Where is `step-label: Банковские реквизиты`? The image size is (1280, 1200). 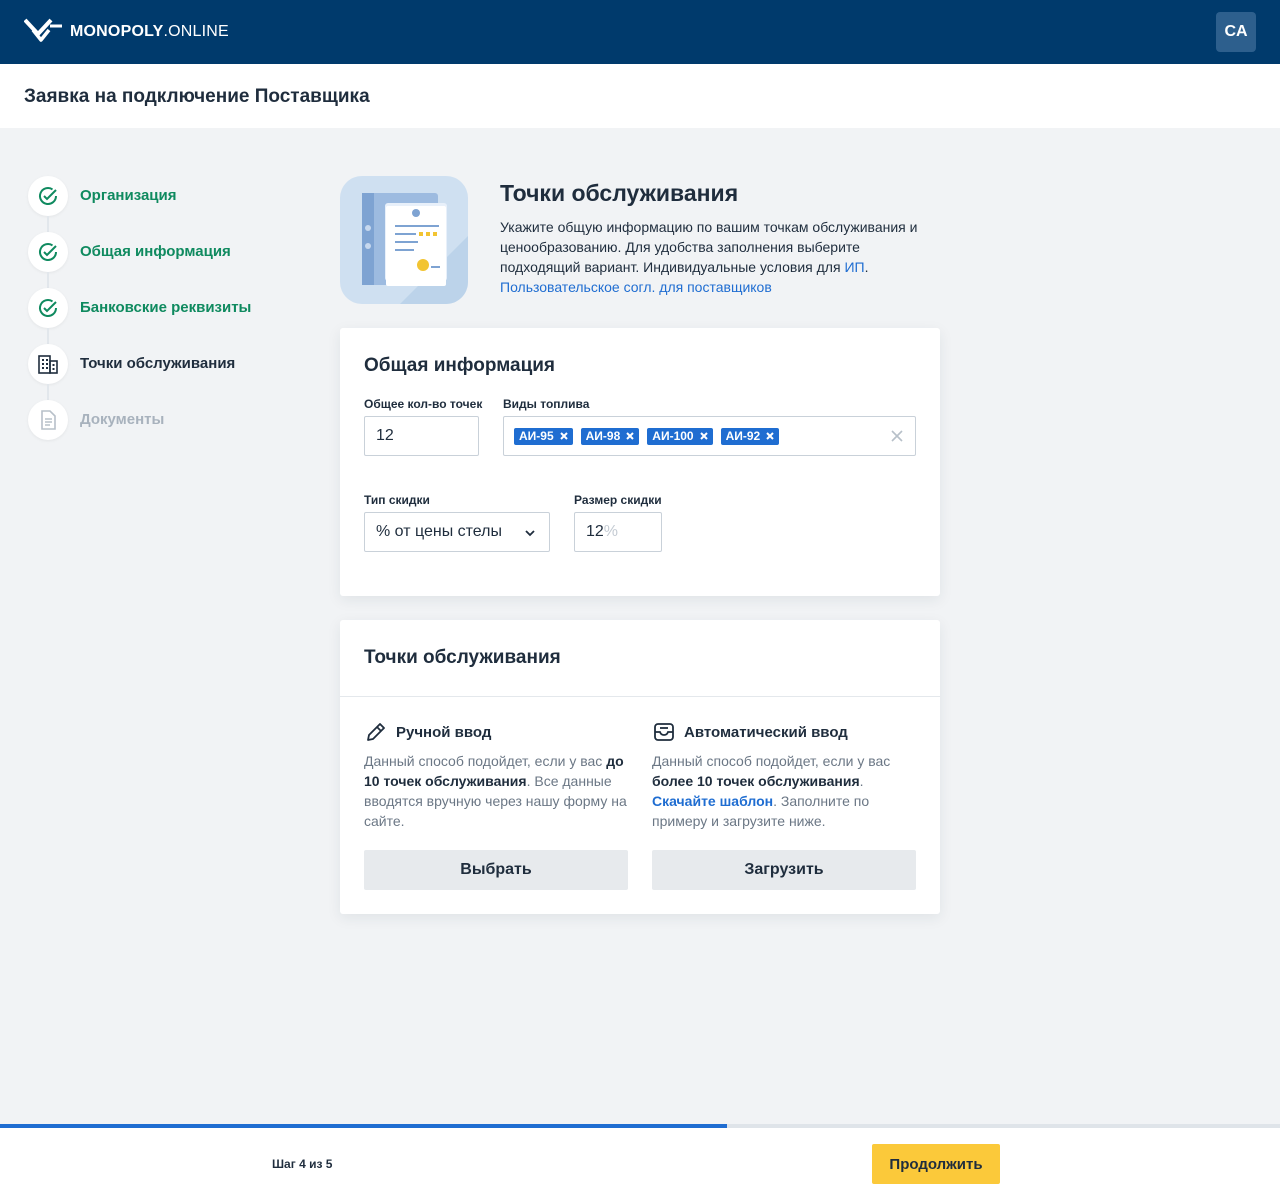 step-label: Банковские реквизиты is located at coordinates (166, 307).